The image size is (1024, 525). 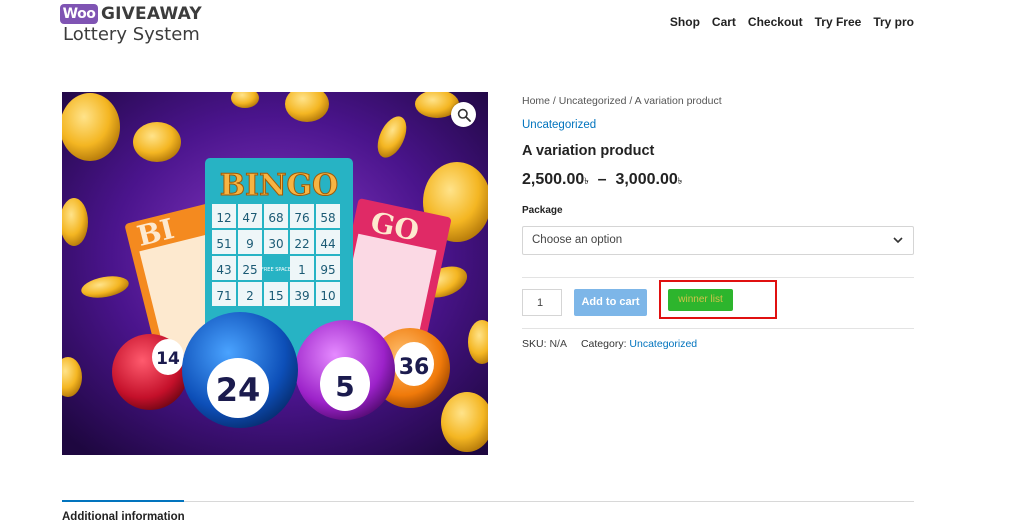 I want to click on bingo-number: 12, so click(x=223, y=218).